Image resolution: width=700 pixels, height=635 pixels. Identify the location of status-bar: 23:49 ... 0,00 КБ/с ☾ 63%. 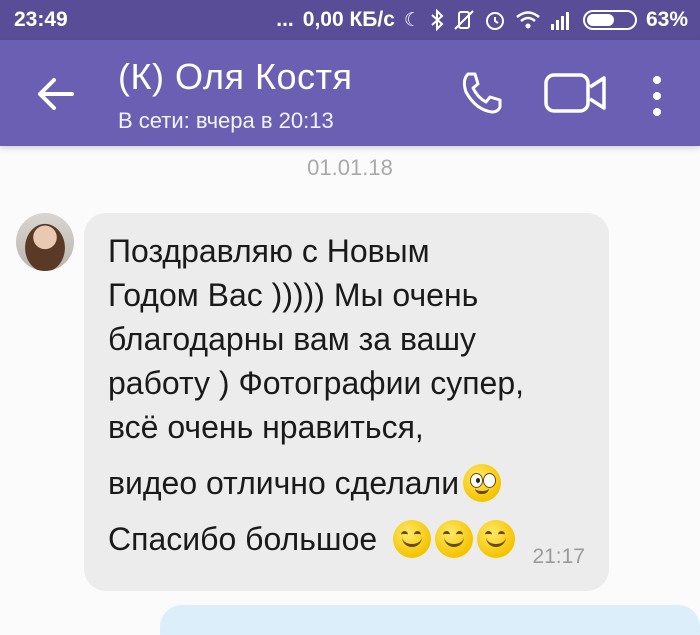
(350, 20).